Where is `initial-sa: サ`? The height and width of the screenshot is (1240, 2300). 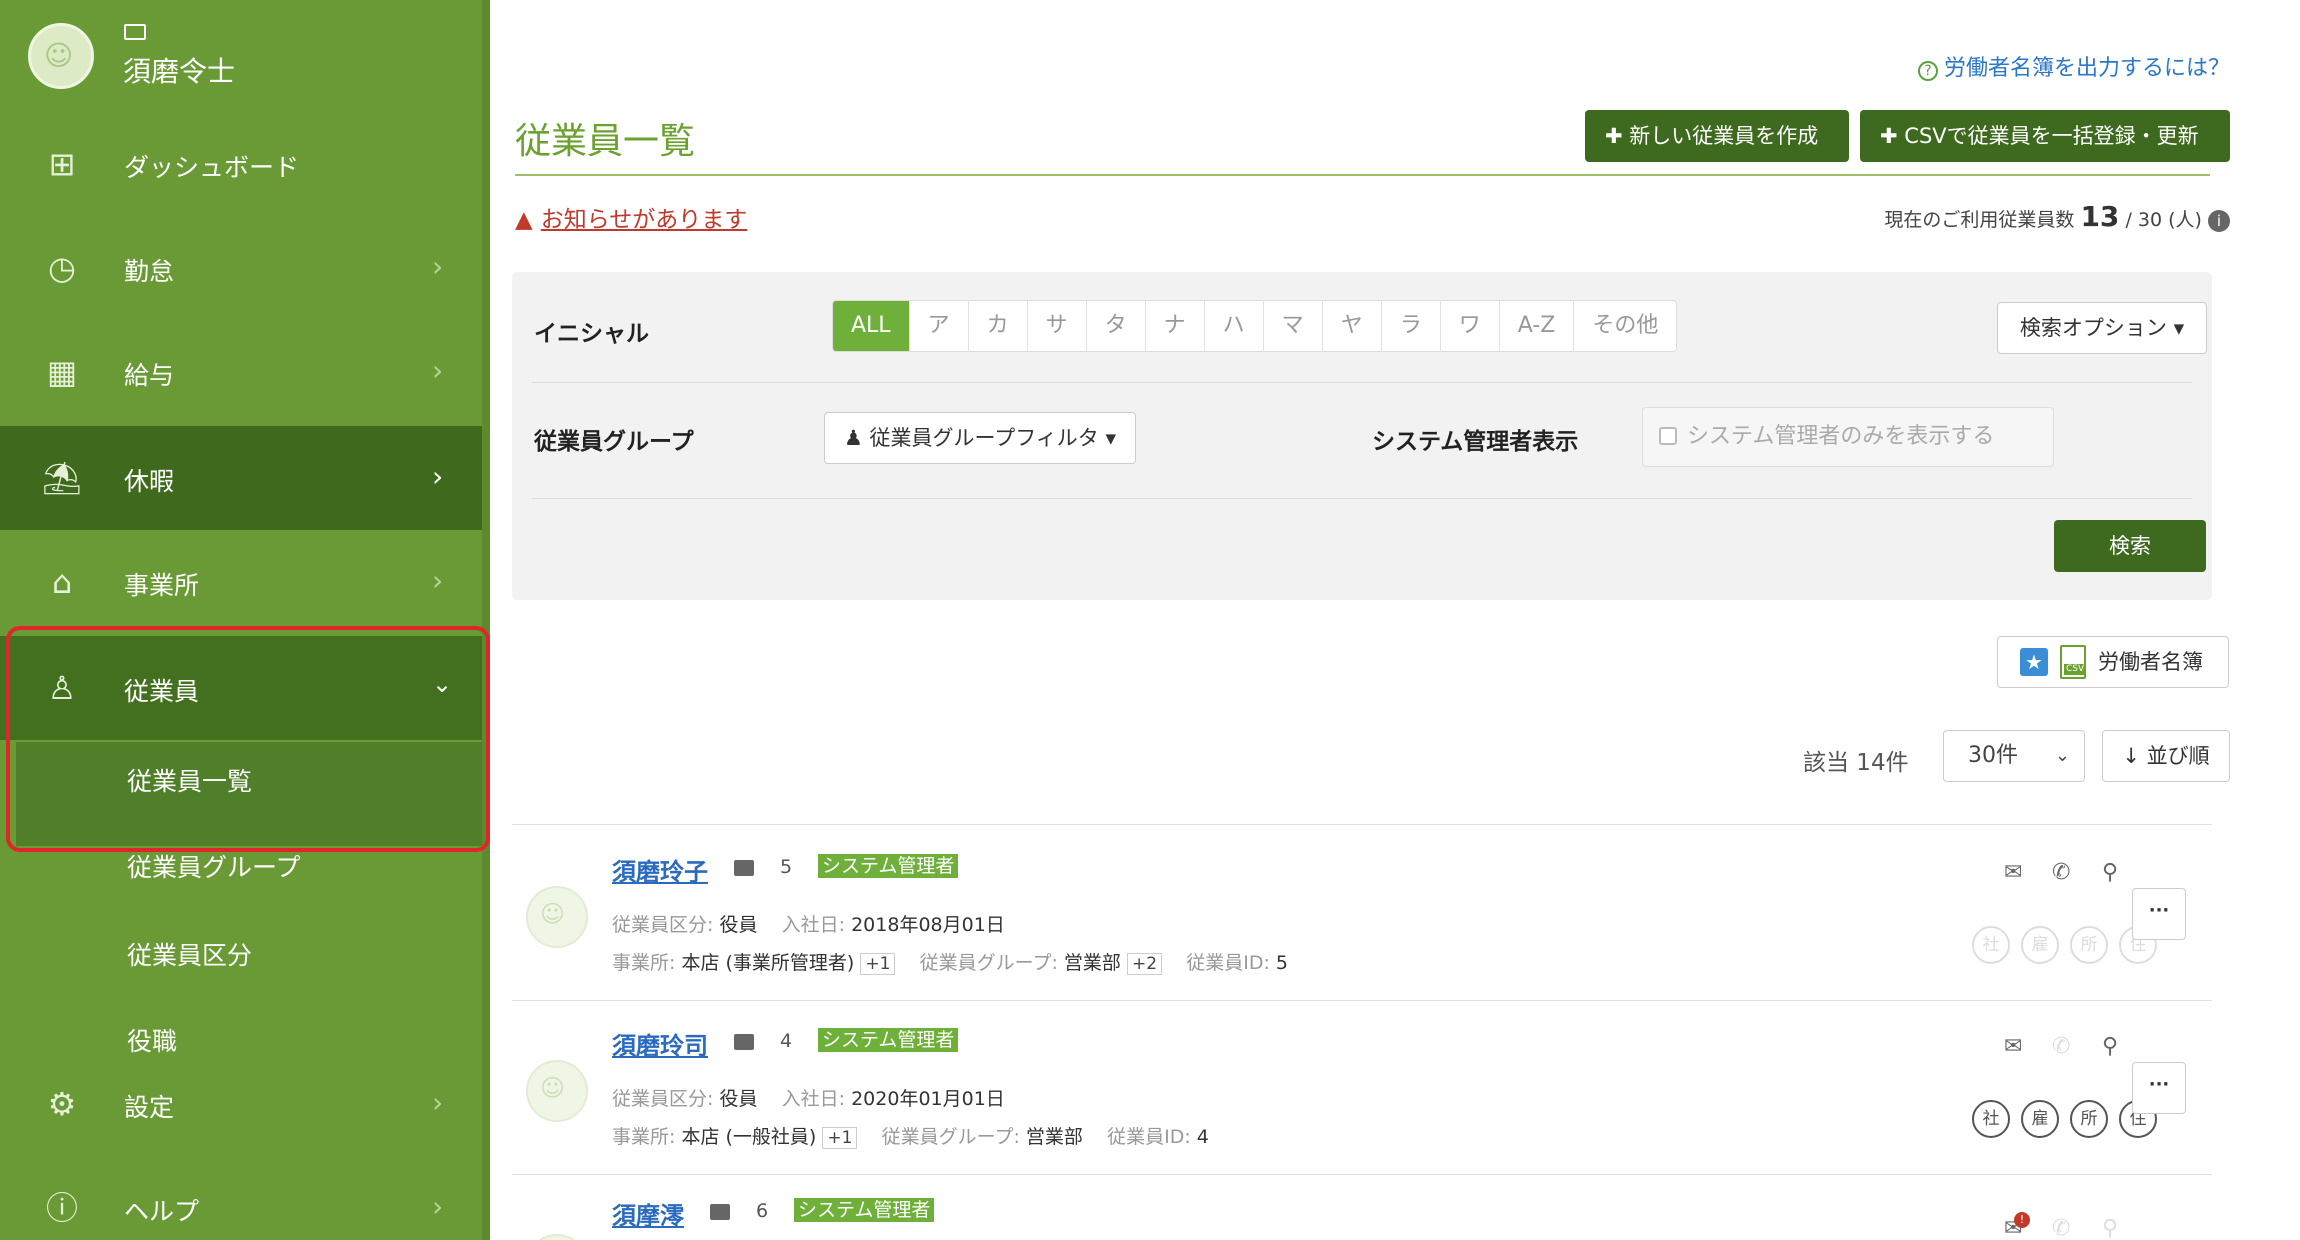
initial-sa: サ is located at coordinates (1057, 326).